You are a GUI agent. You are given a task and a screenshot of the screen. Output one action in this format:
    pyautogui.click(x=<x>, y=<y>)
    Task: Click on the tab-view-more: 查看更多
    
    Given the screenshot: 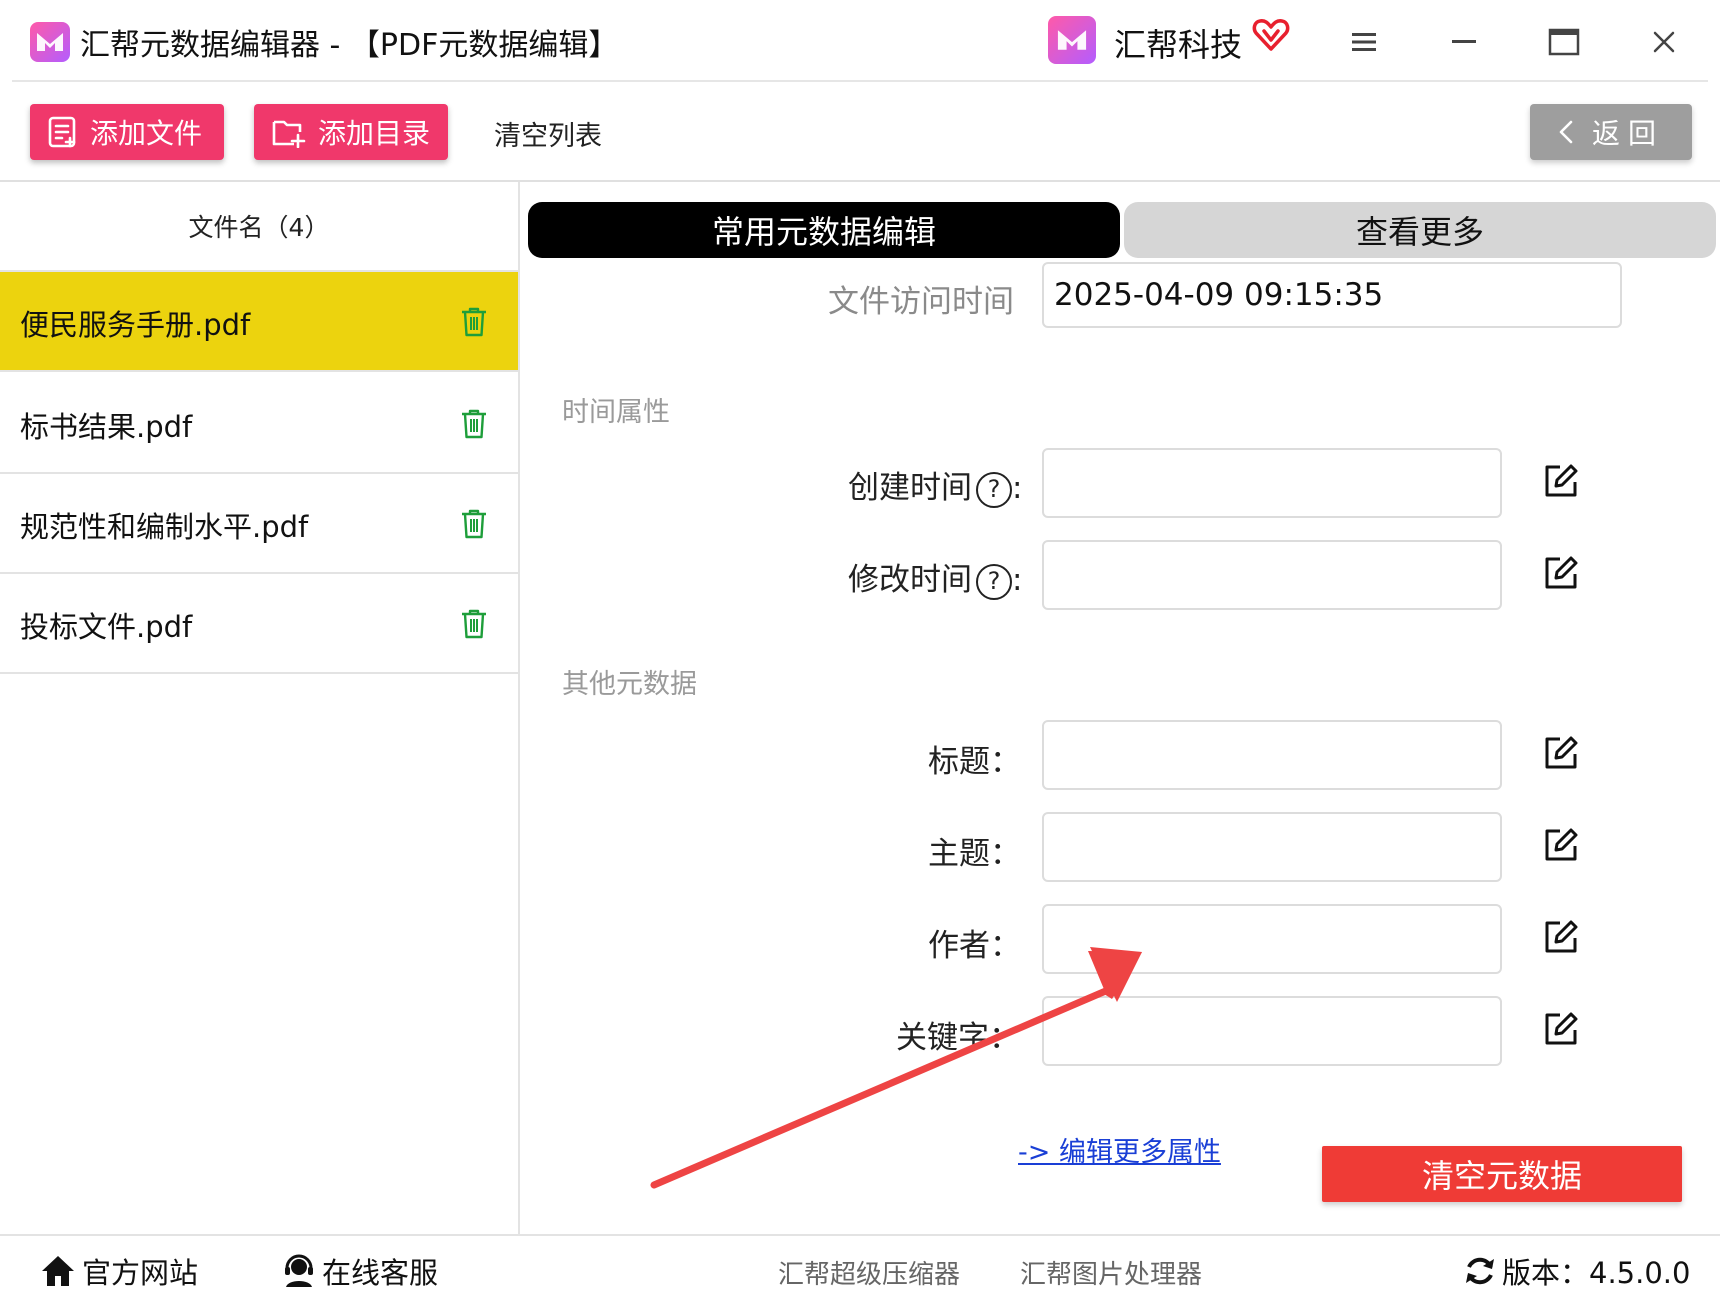 What is the action you would take?
    pyautogui.click(x=1420, y=230)
    